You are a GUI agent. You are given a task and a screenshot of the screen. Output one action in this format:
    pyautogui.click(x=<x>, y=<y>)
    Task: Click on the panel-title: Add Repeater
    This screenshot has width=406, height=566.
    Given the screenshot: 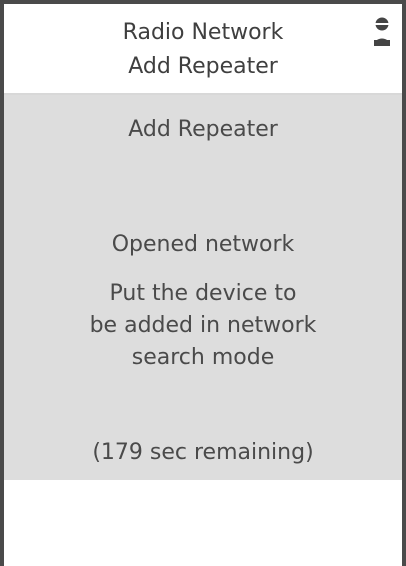 What is the action you would take?
    pyautogui.click(x=203, y=129)
    